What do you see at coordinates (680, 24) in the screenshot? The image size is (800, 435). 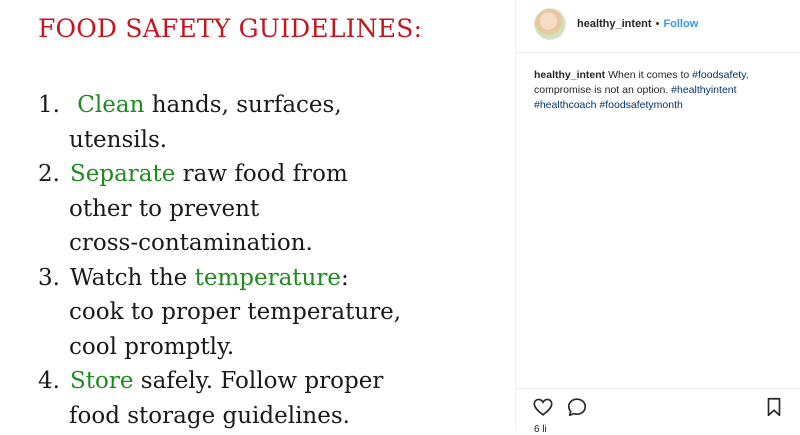 I see `follow-button: Follow` at bounding box center [680, 24].